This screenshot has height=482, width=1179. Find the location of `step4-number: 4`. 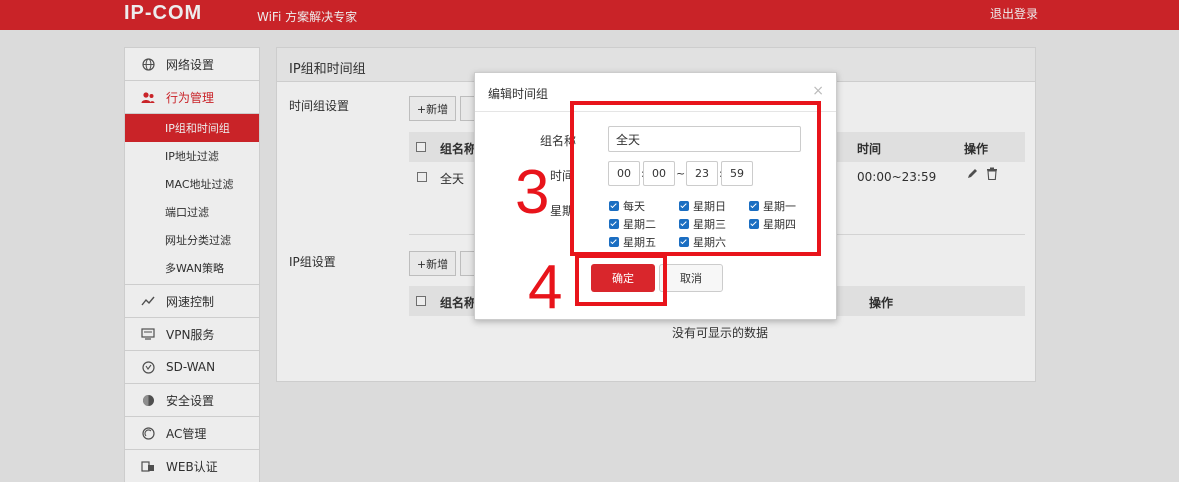

step4-number: 4 is located at coordinates (545, 287).